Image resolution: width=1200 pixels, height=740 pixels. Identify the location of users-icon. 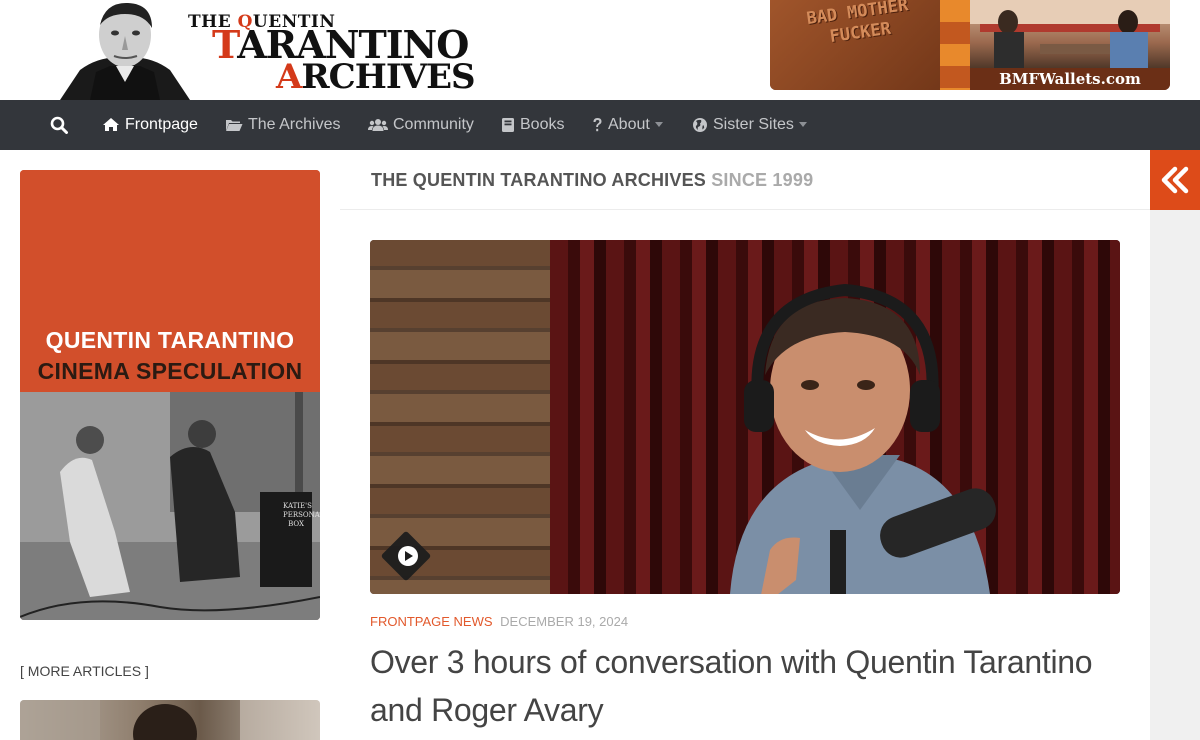
(378, 124).